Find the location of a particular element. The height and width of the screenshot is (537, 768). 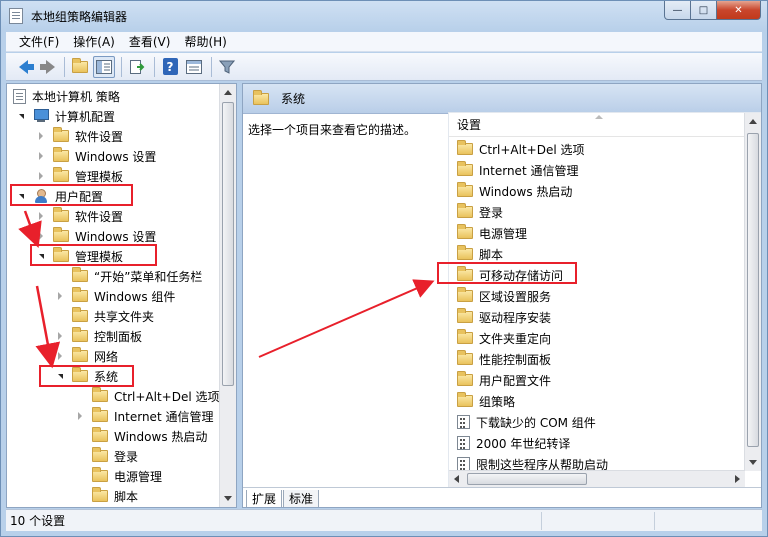

tree-item-network: 网络 is located at coordinates (86, 356).